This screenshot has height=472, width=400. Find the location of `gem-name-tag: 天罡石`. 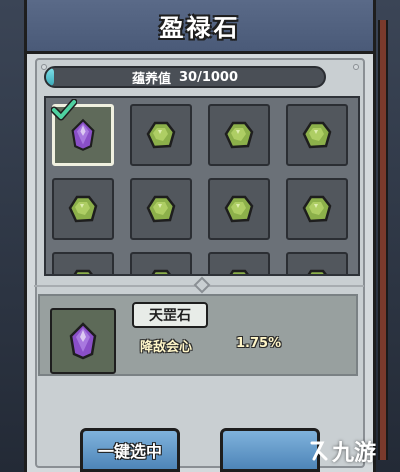

gem-name-tag: 天罡石 is located at coordinates (170, 315).